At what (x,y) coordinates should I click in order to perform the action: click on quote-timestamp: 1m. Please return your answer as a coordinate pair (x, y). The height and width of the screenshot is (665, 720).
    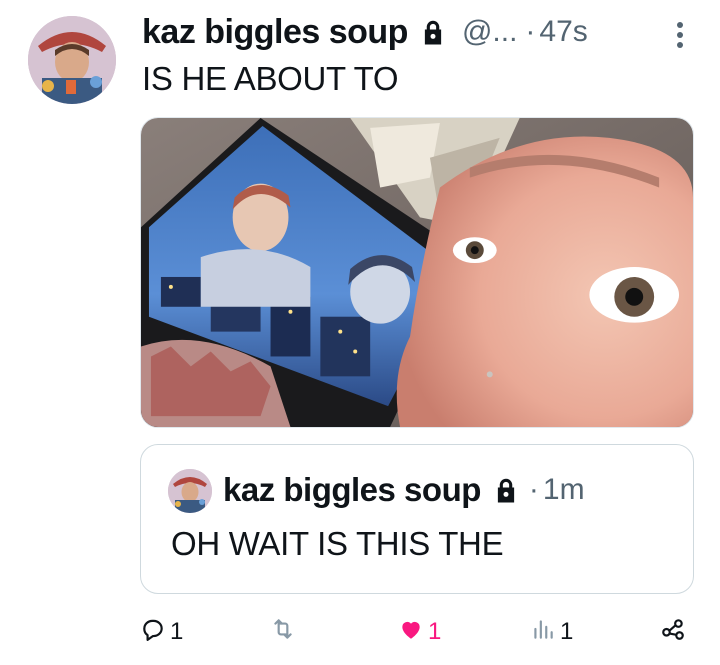
    Looking at the image, I should click on (564, 490).